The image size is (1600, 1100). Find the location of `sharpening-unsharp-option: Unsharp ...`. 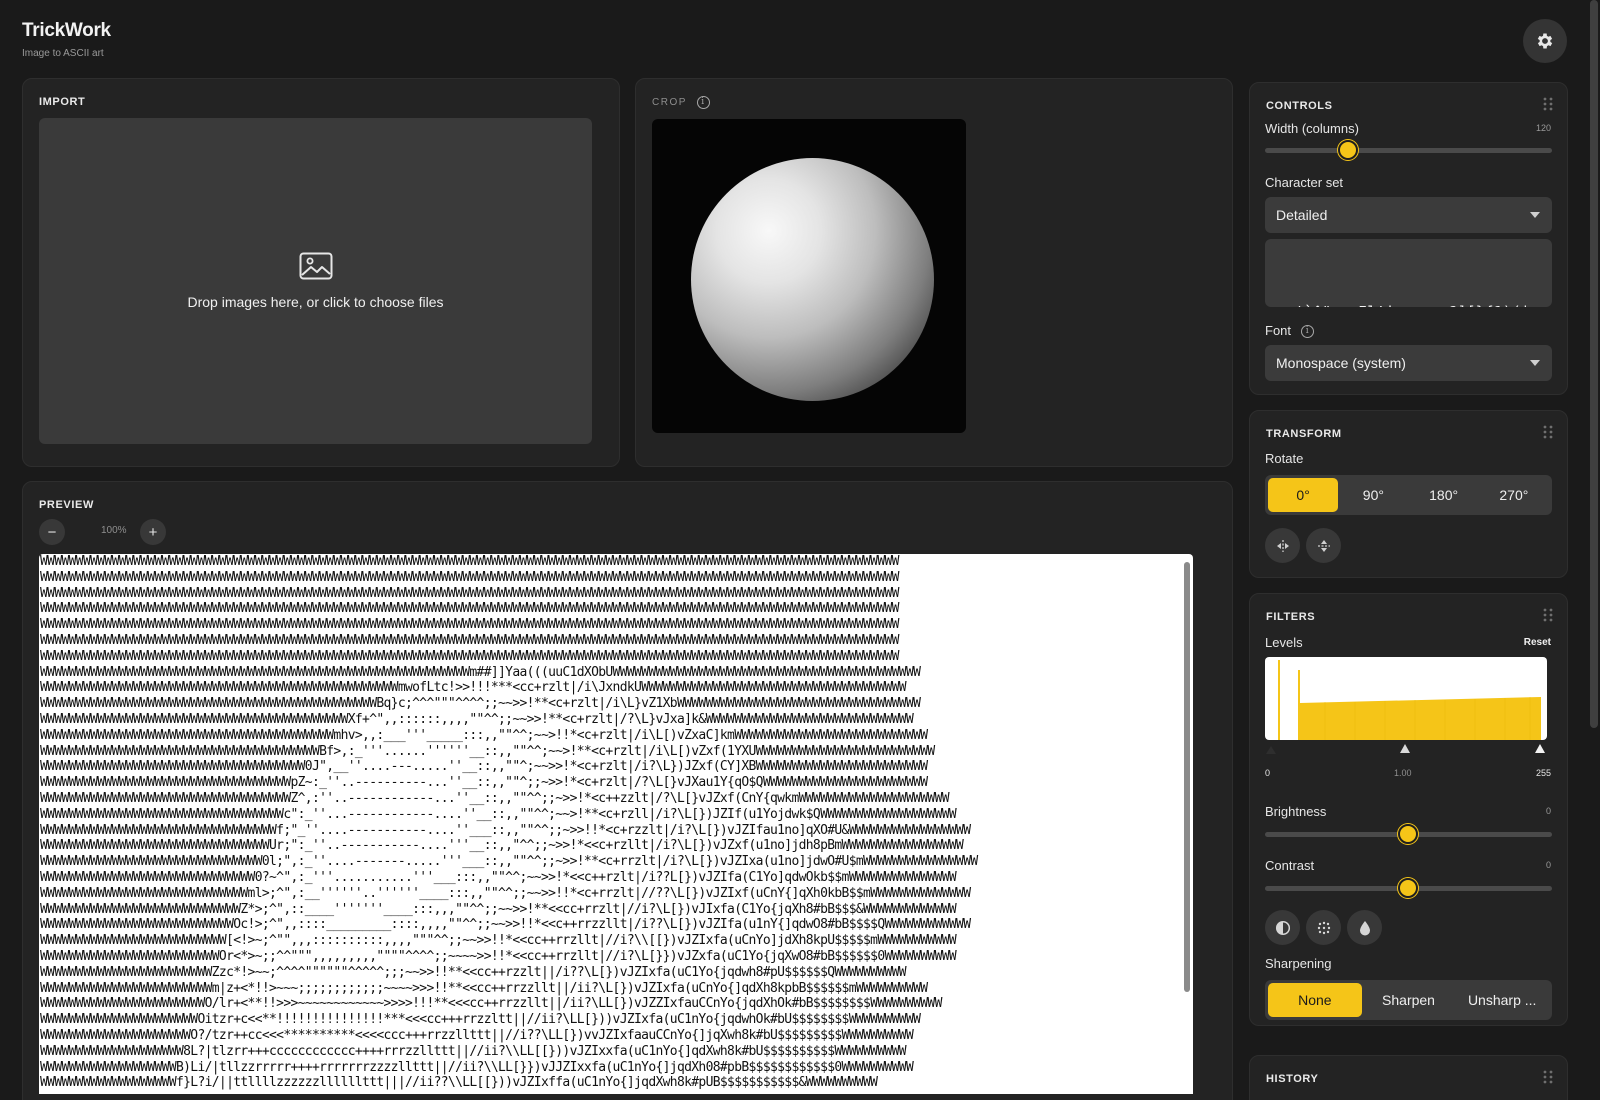

sharpening-unsharp-option: Unsharp ... is located at coordinates (1502, 1000).